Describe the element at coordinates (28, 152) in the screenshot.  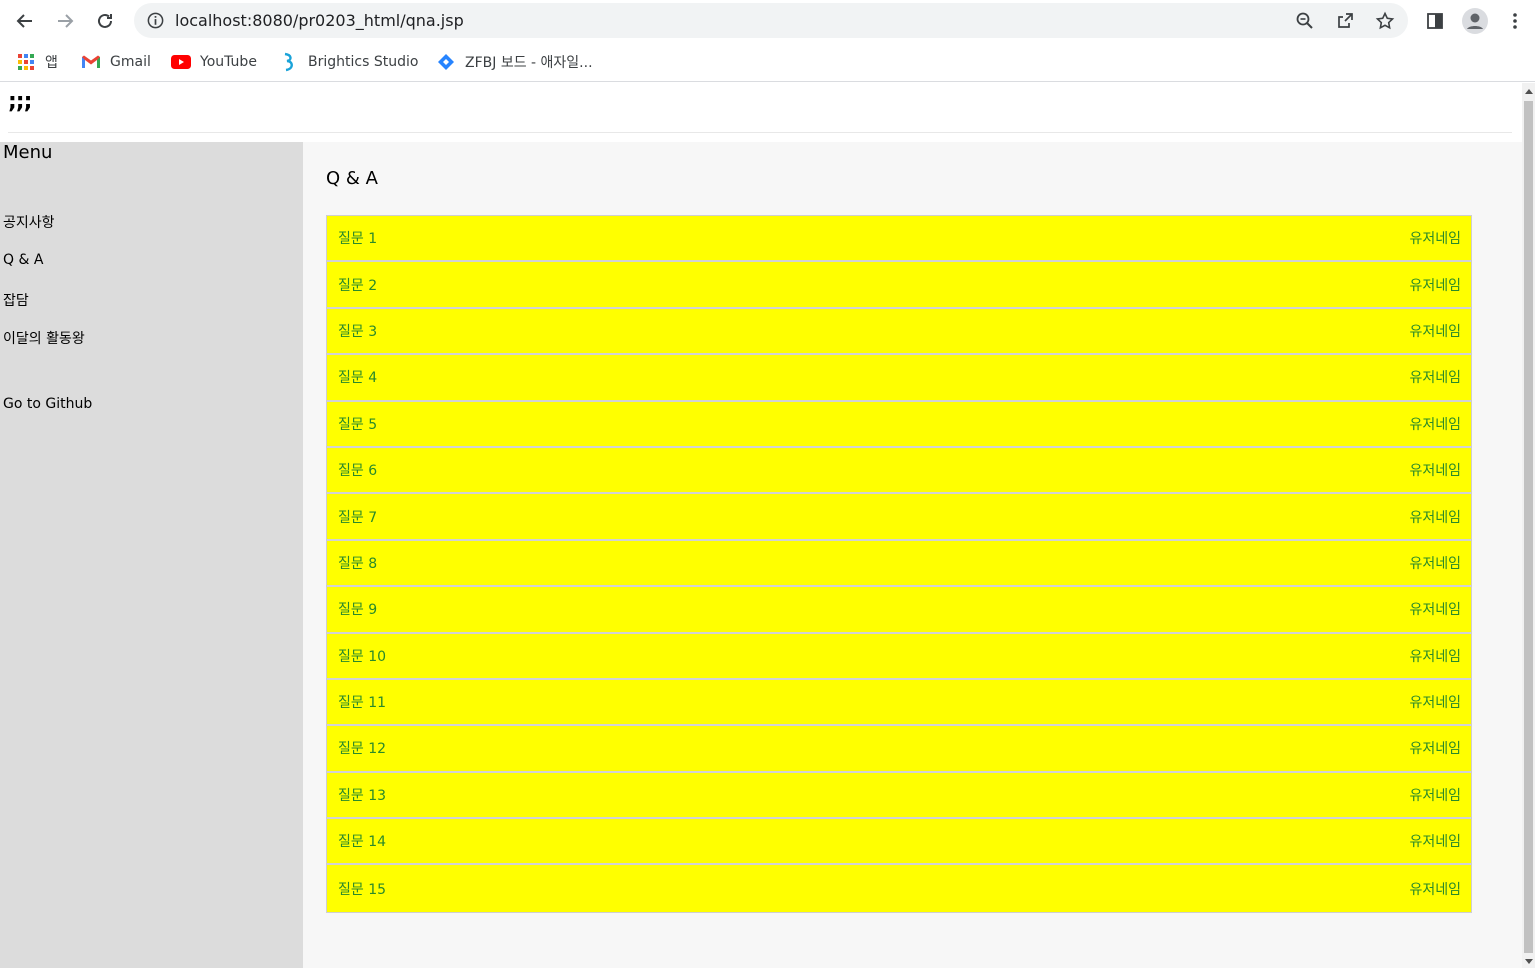
I see `menu-title: Menu` at that location.